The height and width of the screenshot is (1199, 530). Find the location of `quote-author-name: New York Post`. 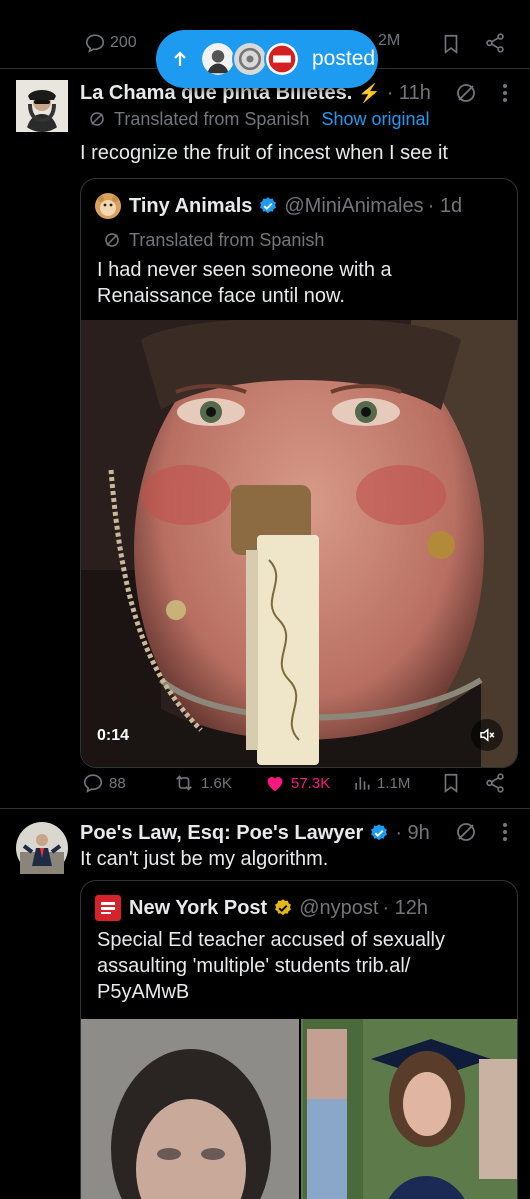

quote-author-name: New York Post is located at coordinates (198, 907).